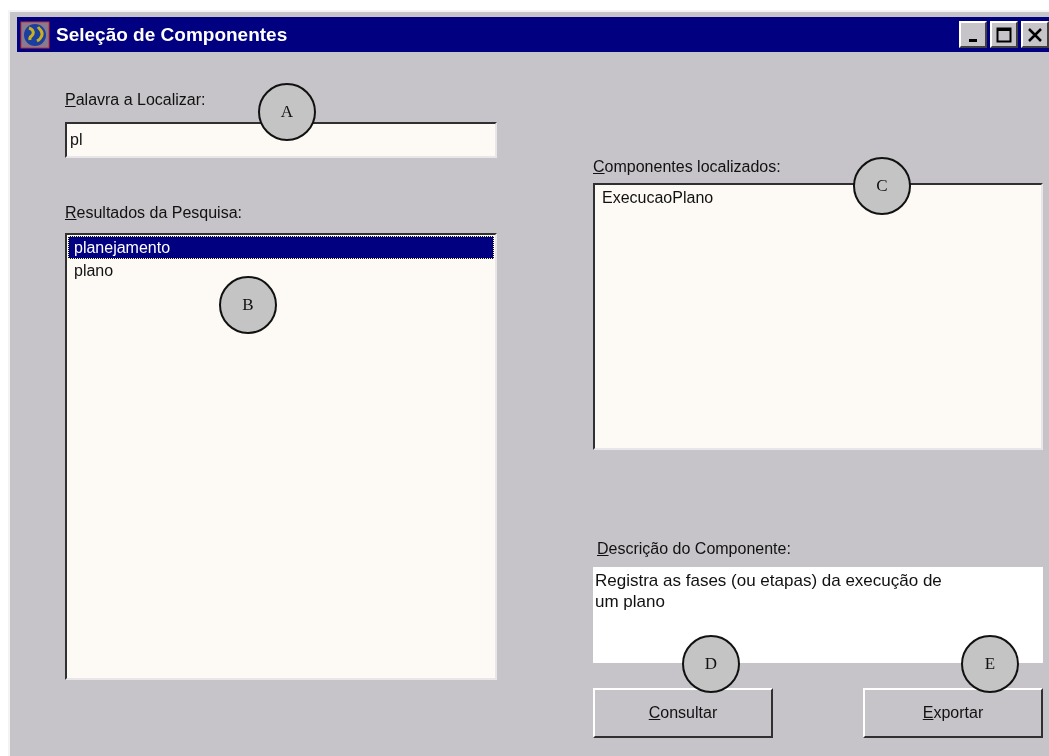  I want to click on close-icon, so click(1035, 34).